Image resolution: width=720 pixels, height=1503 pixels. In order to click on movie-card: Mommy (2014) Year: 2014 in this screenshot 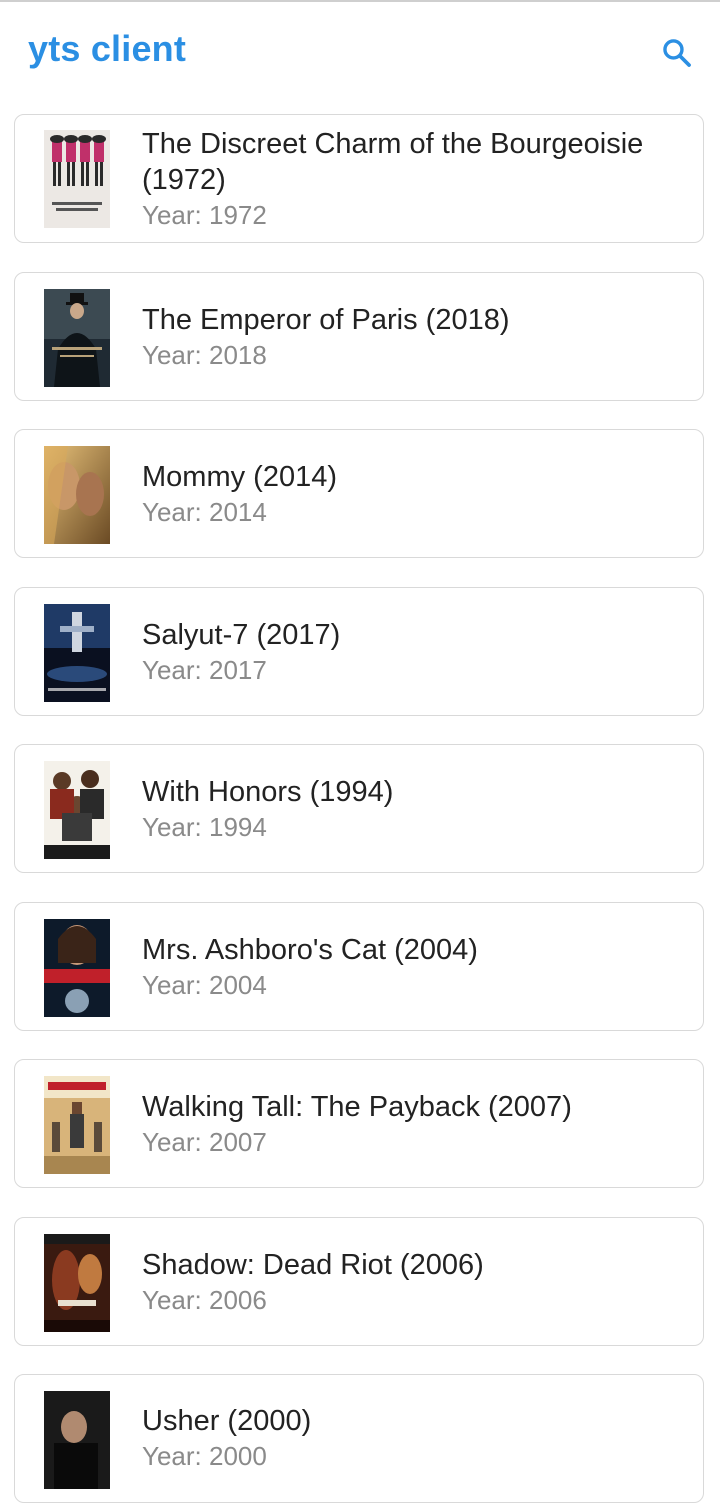, I will do `click(359, 493)`.